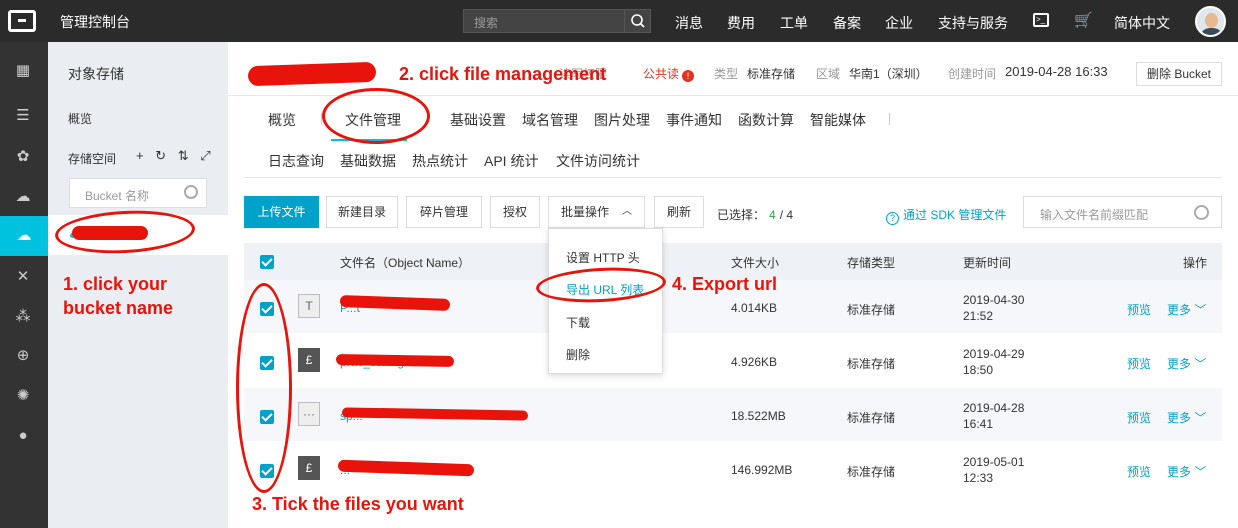 This screenshot has width=1238, height=528. What do you see at coordinates (725, 284) in the screenshot?
I see `annotation-step-4: 4. Export url` at bounding box center [725, 284].